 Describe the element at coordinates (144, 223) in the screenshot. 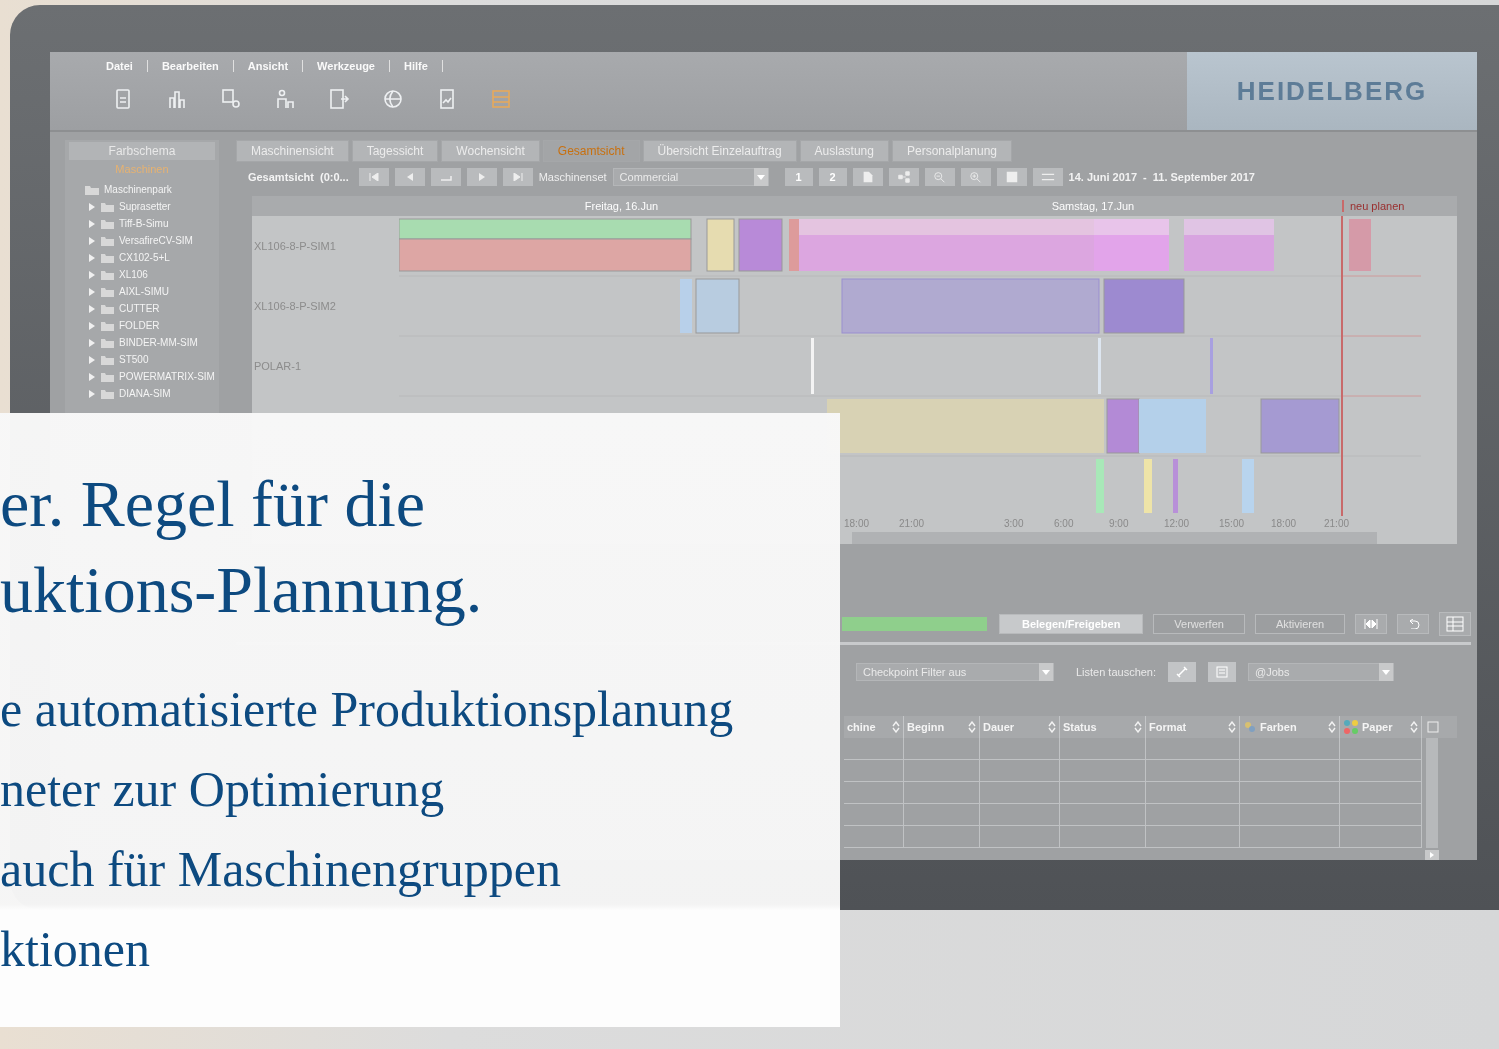

I see `tree-item: Tiff-B-Simu` at that location.